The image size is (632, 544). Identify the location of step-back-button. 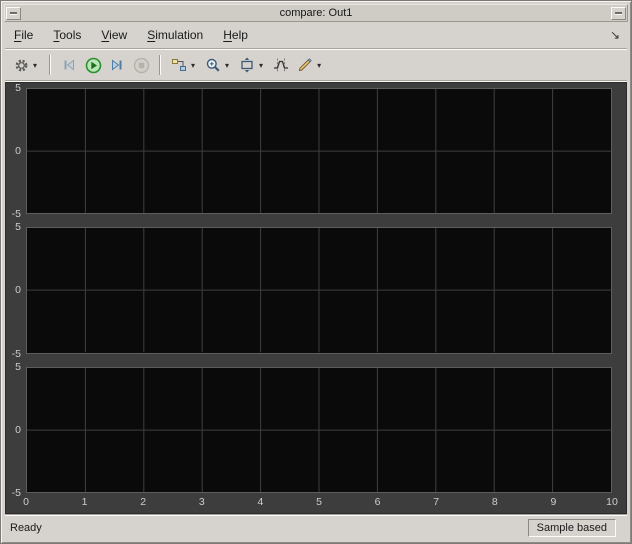
(69, 65).